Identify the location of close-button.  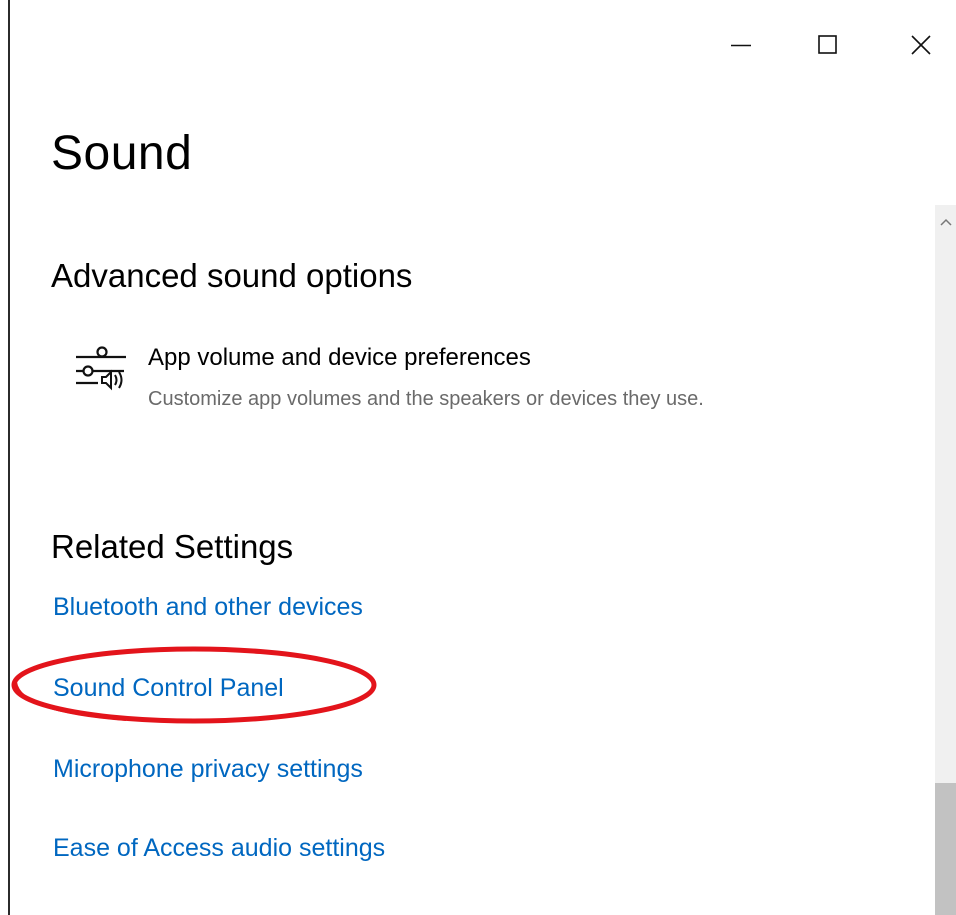
(921, 45).